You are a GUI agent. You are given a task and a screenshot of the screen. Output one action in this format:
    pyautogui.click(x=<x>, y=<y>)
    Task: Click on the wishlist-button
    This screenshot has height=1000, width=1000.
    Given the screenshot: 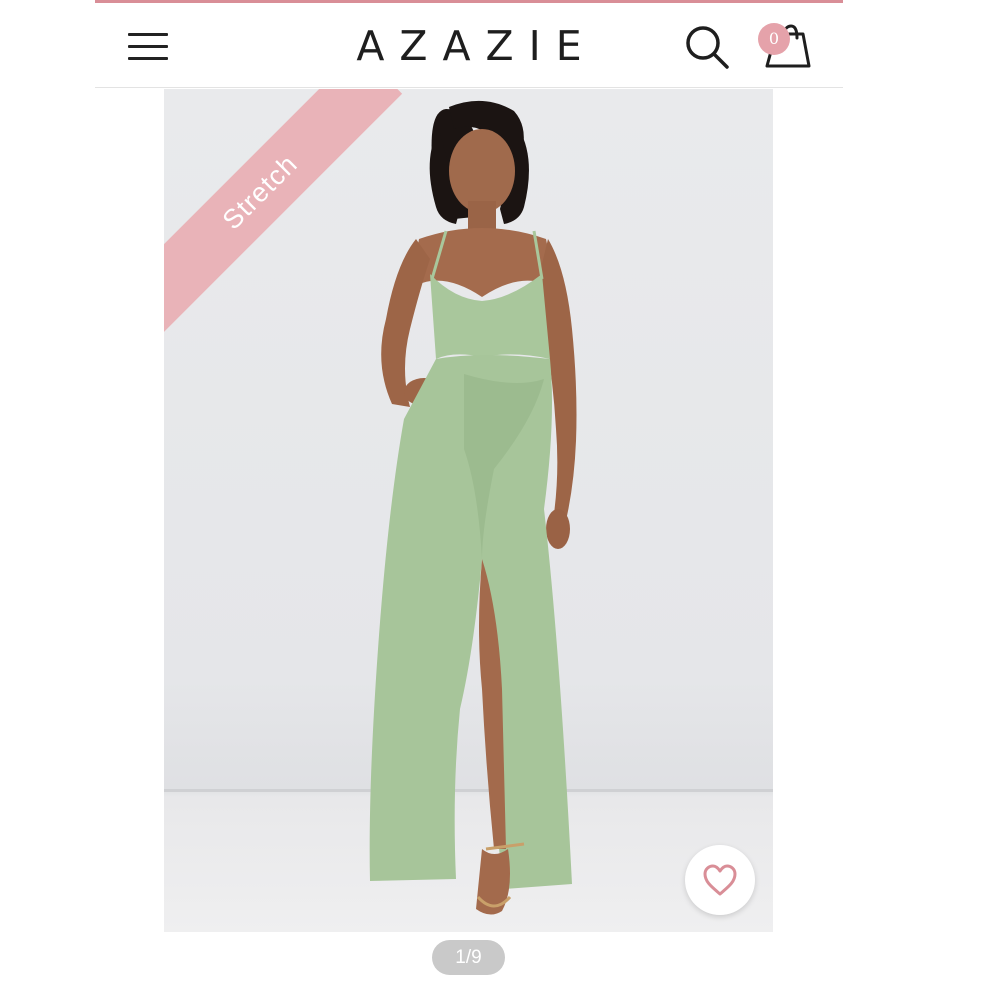 What is the action you would take?
    pyautogui.click(x=720, y=880)
    